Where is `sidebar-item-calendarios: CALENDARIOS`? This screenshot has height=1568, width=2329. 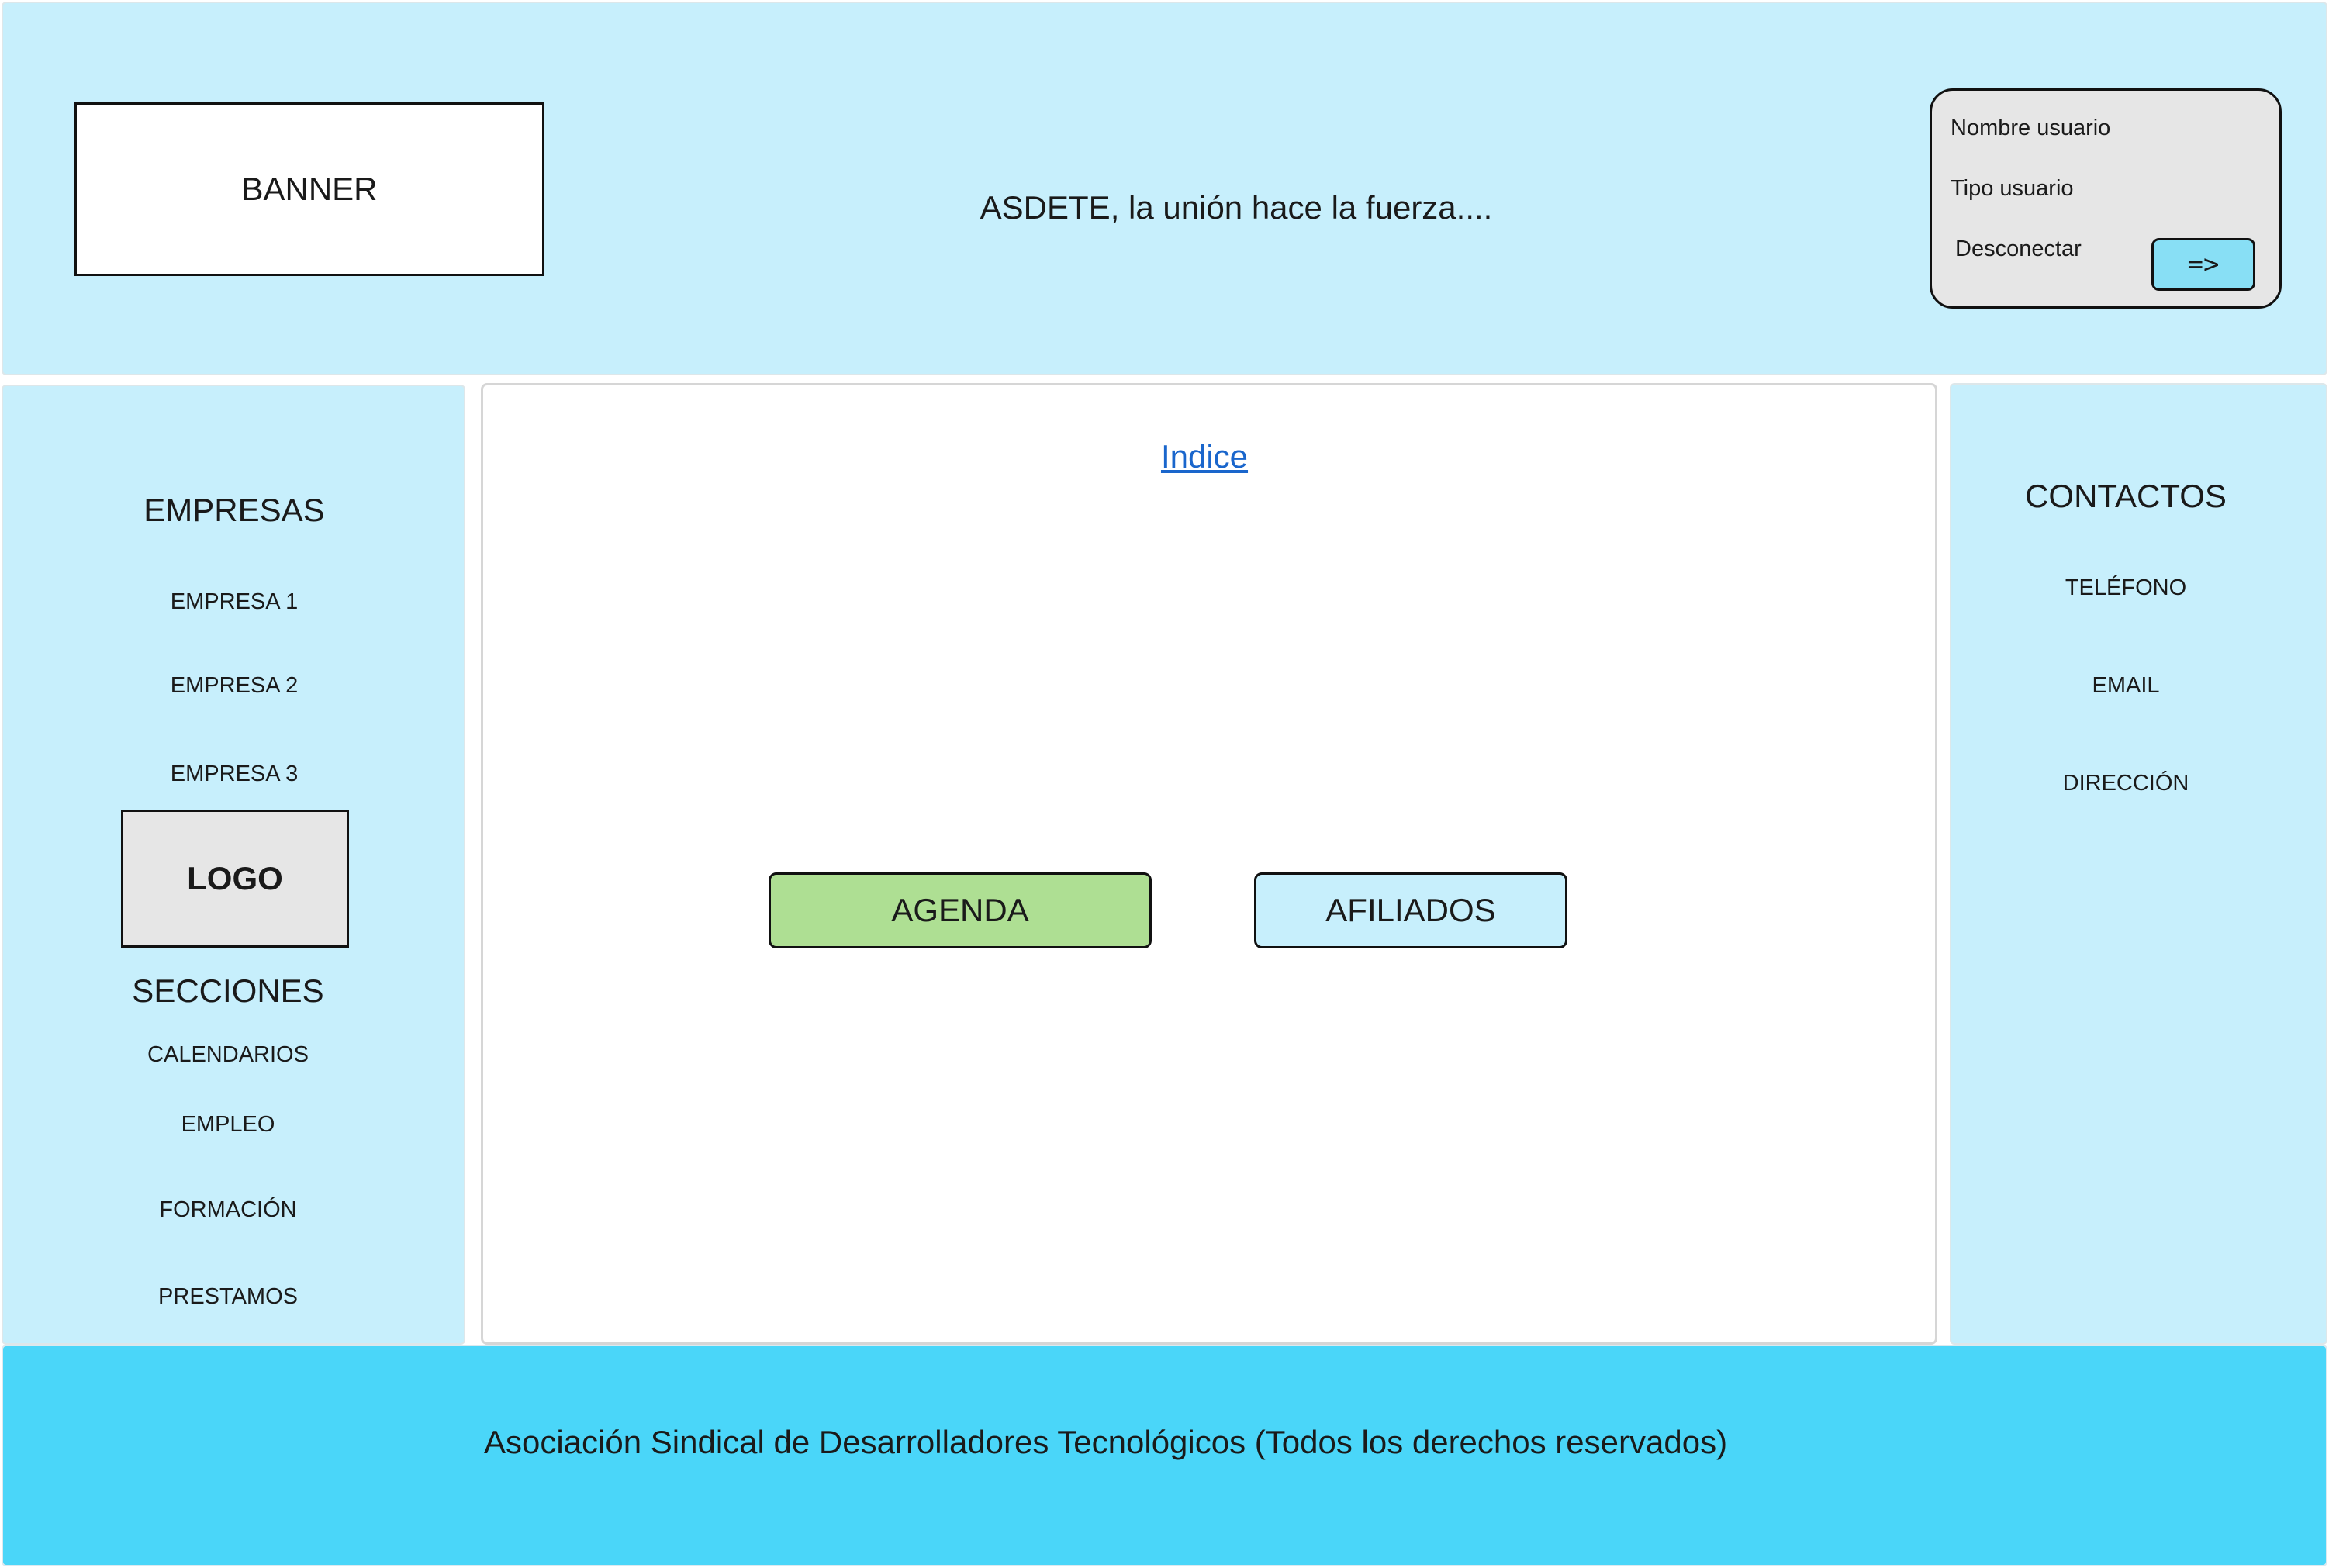 sidebar-item-calendarios: CALENDARIOS is located at coordinates (228, 1055).